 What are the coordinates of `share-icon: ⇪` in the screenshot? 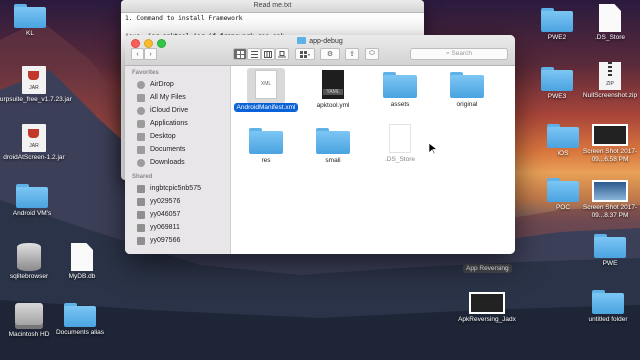 It's located at (352, 54).